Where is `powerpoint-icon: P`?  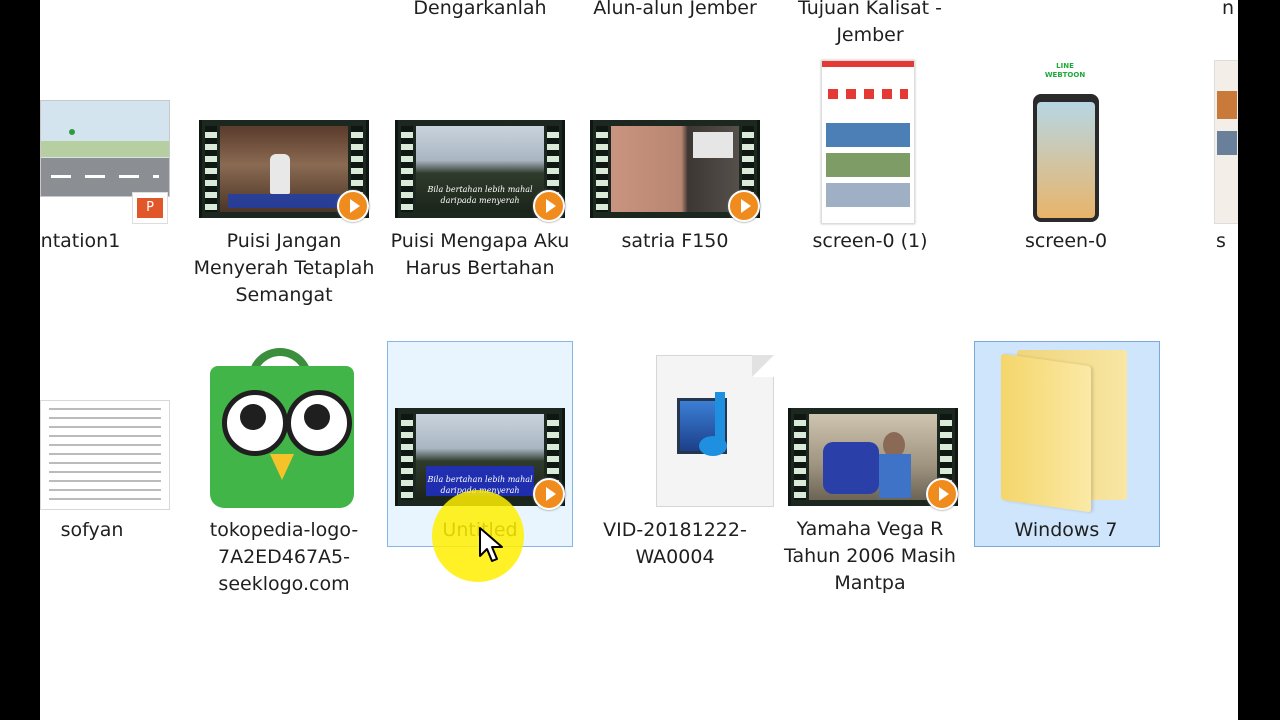 powerpoint-icon: P is located at coordinates (150, 208).